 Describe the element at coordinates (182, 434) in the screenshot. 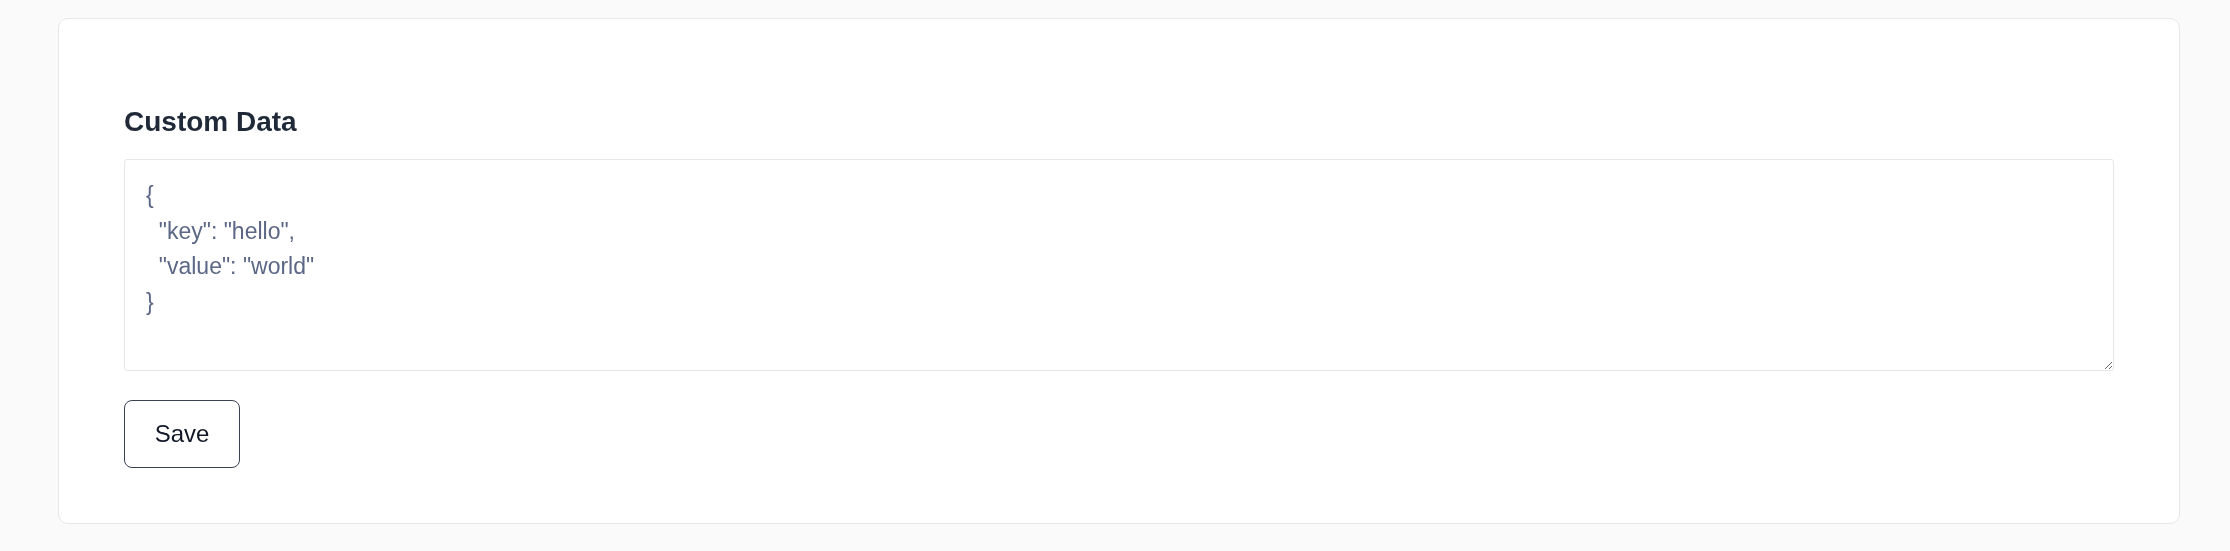

I see `save-button: Save` at that location.